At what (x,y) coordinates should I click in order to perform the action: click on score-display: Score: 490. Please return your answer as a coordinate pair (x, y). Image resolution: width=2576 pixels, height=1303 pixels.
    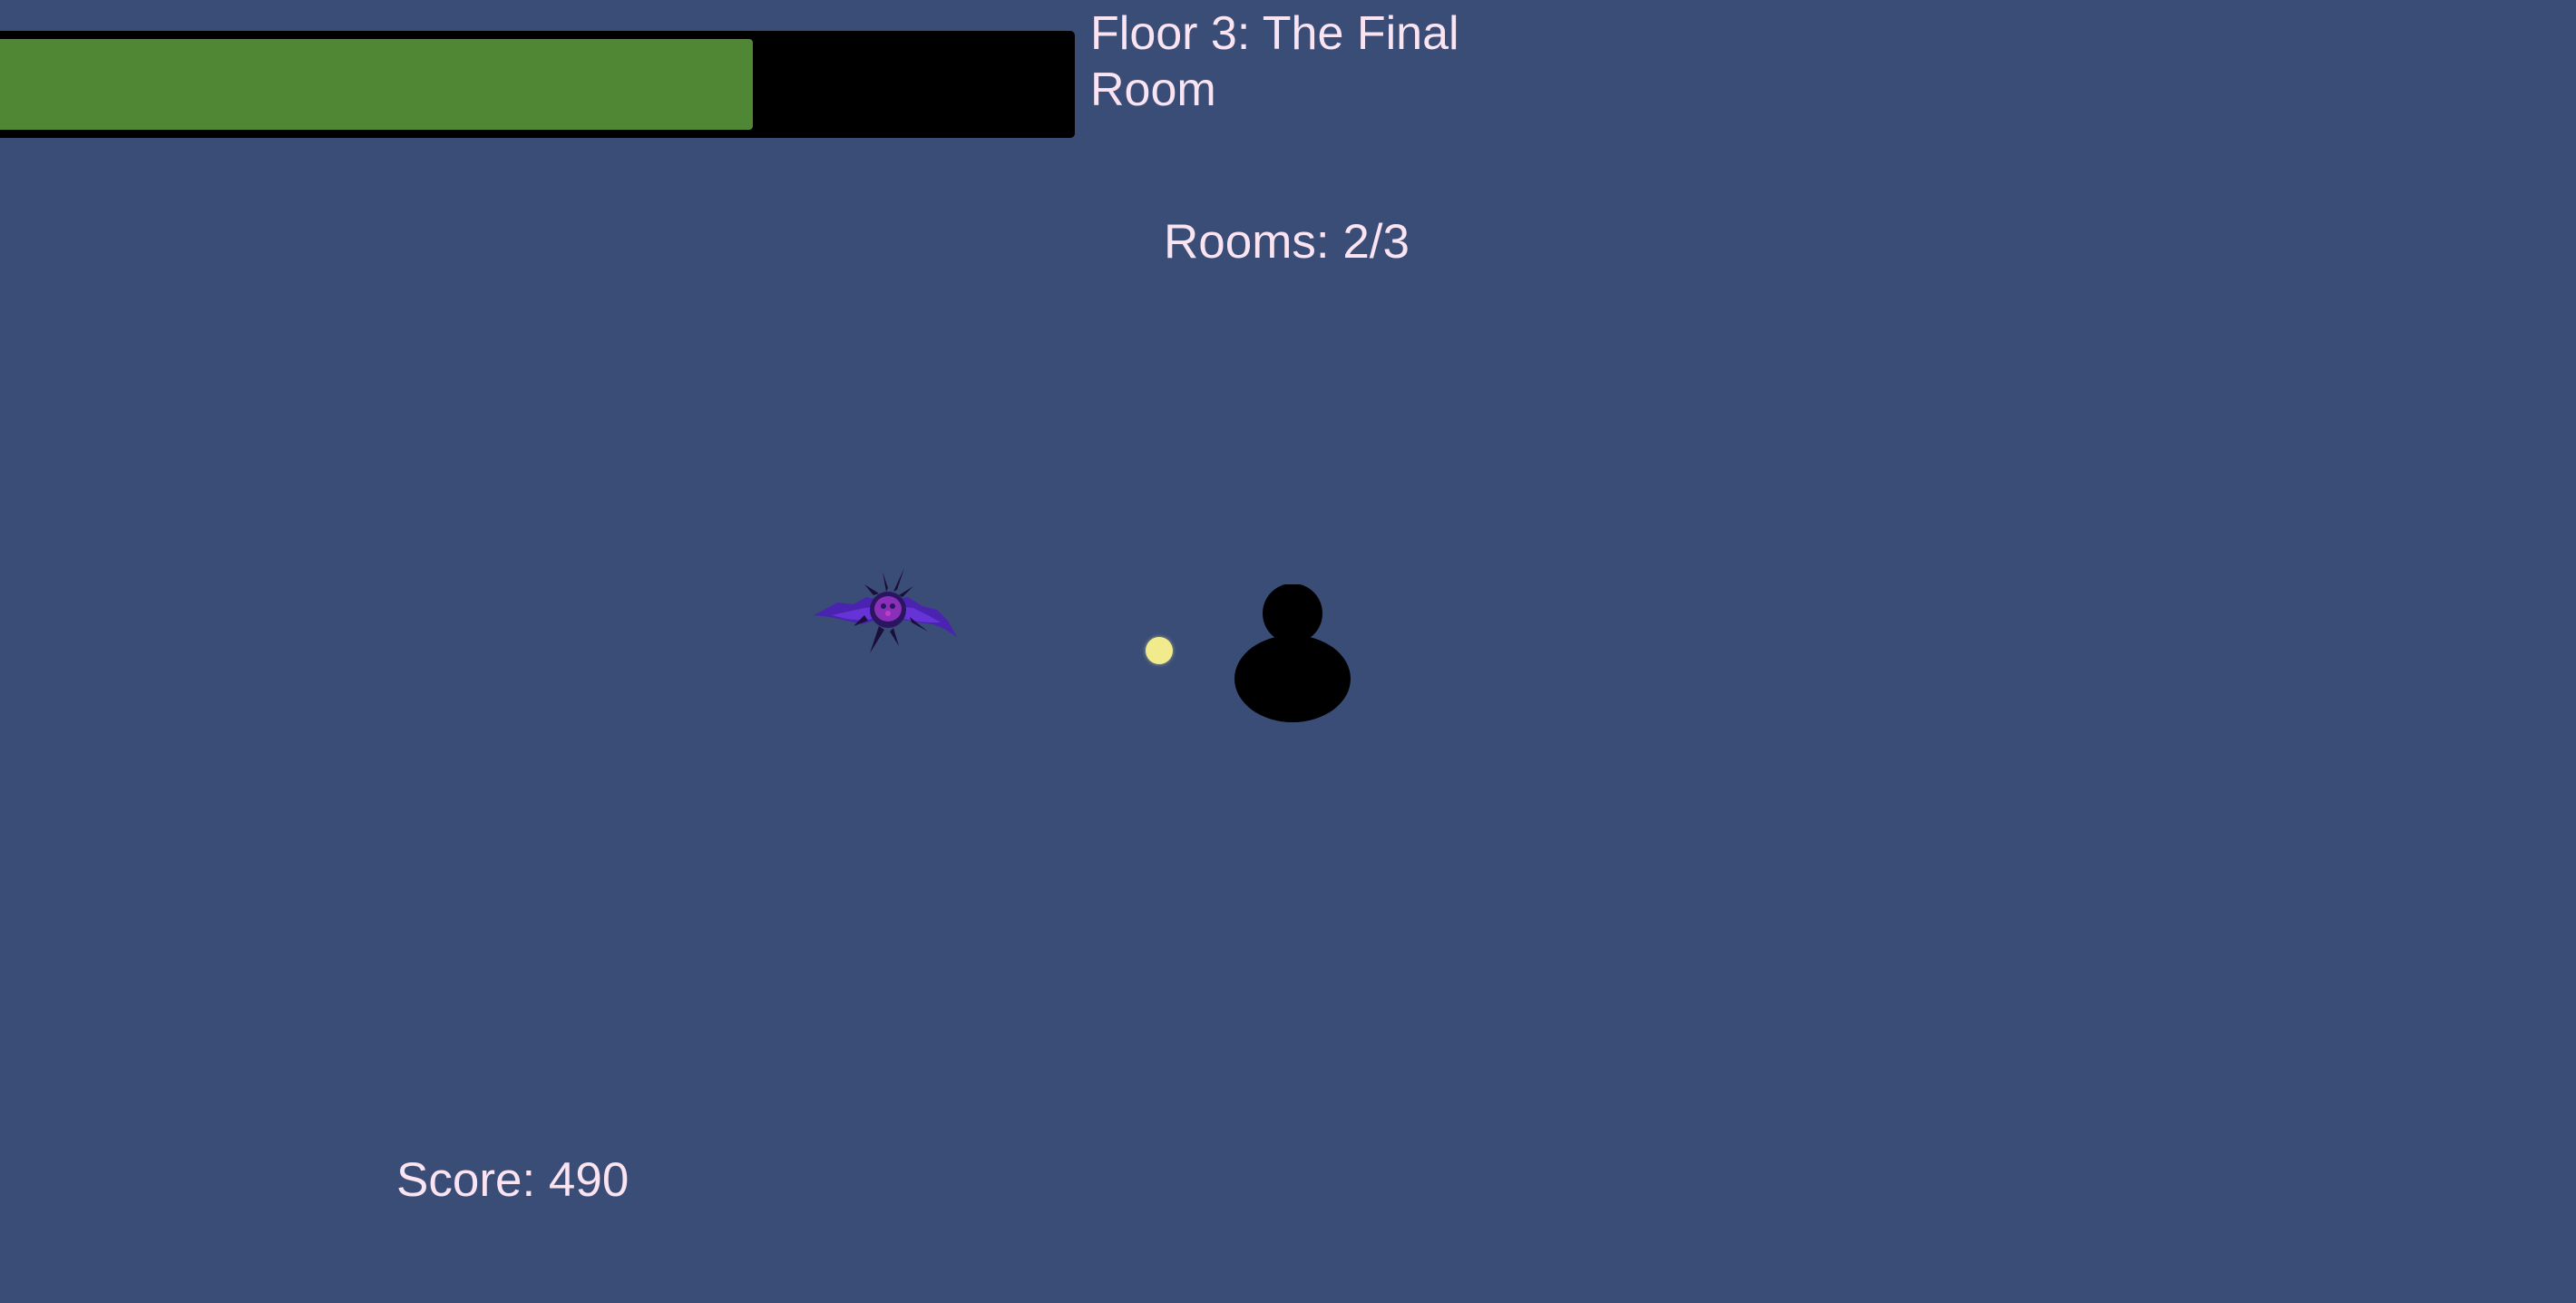
    Looking at the image, I should click on (512, 1180).